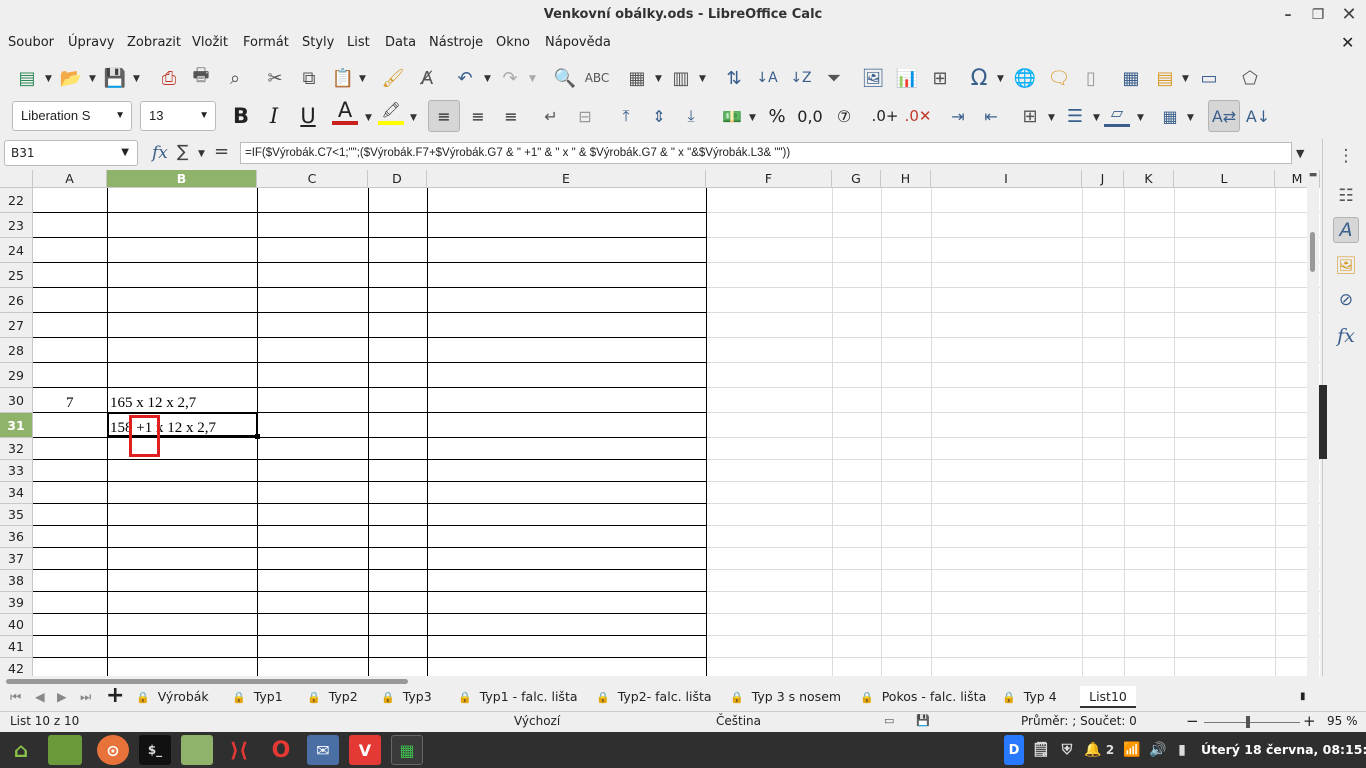 The image size is (1366, 768). I want to click on shield-tray-icon: ⛨, so click(1067, 750).